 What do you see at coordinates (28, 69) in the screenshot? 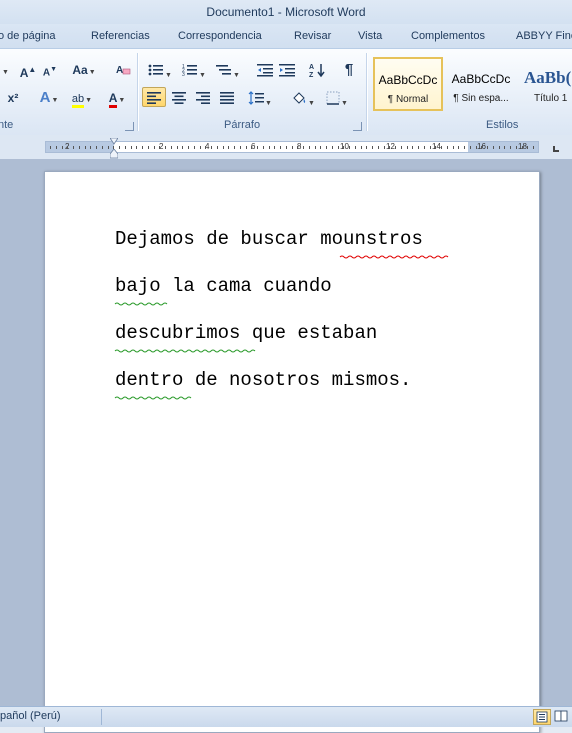
I see `grow-font-button: A▲` at bounding box center [28, 69].